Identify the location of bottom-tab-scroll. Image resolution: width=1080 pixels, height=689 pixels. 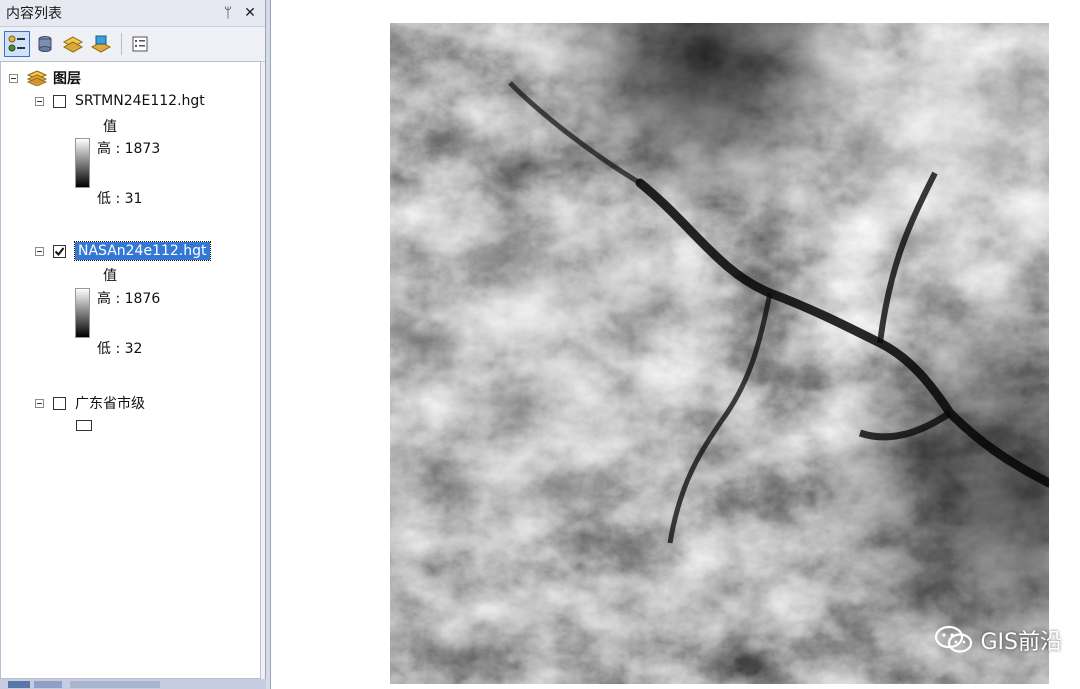
(115, 684).